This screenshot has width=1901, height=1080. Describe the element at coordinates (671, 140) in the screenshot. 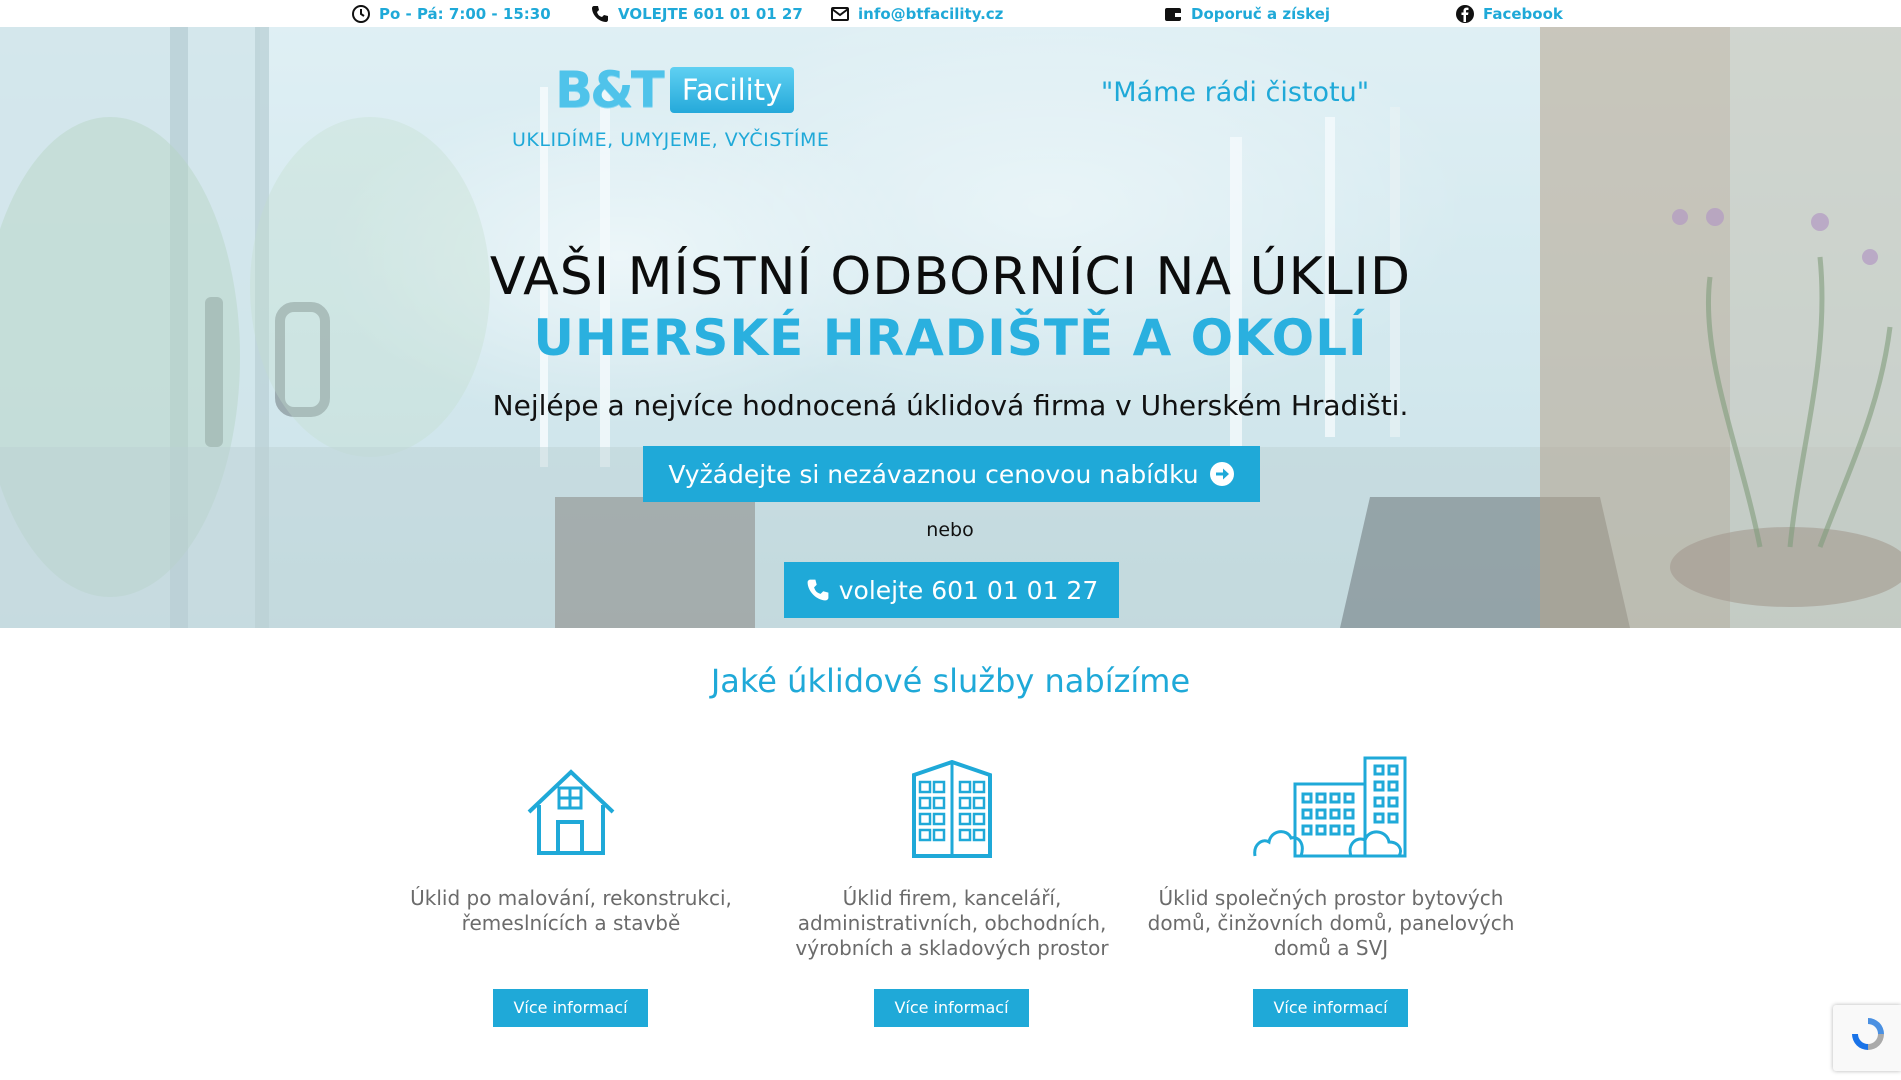

I see `logo-tagline: UKLIDÍME, UMYJEME, VYČISTÍME` at that location.